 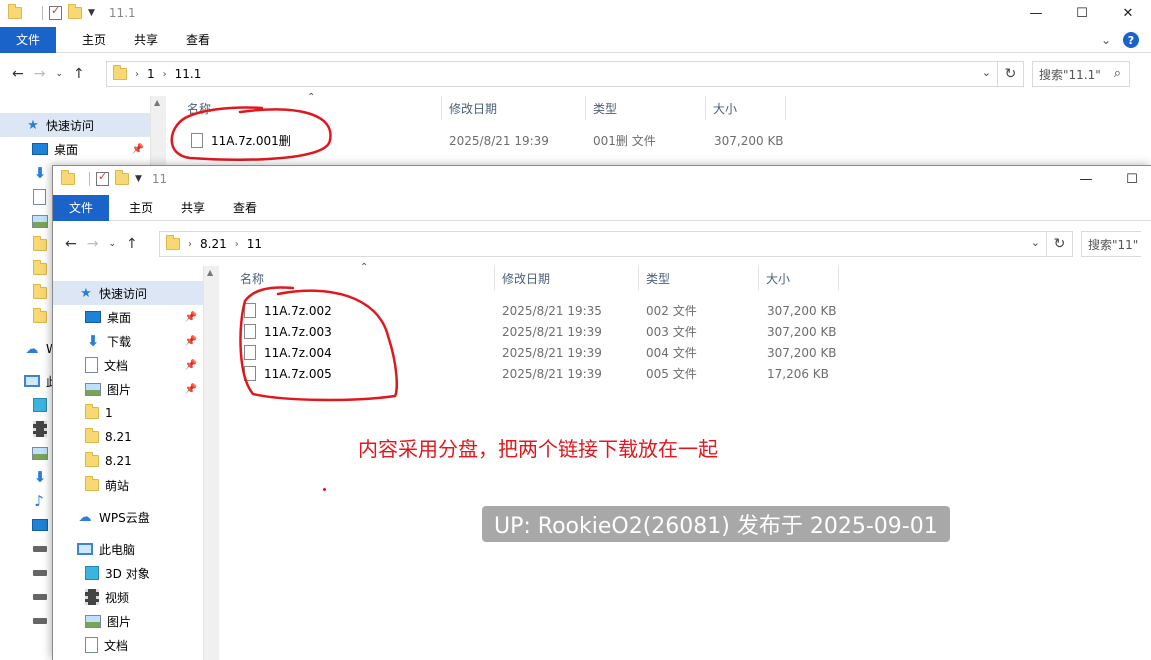 I want to click on breadcrumb-item: 1, so click(x=151, y=74).